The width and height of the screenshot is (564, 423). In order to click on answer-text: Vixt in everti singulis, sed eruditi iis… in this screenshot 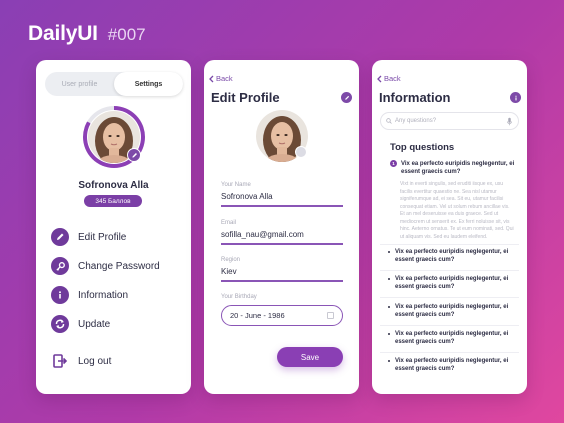, I will do `click(457, 210)`.